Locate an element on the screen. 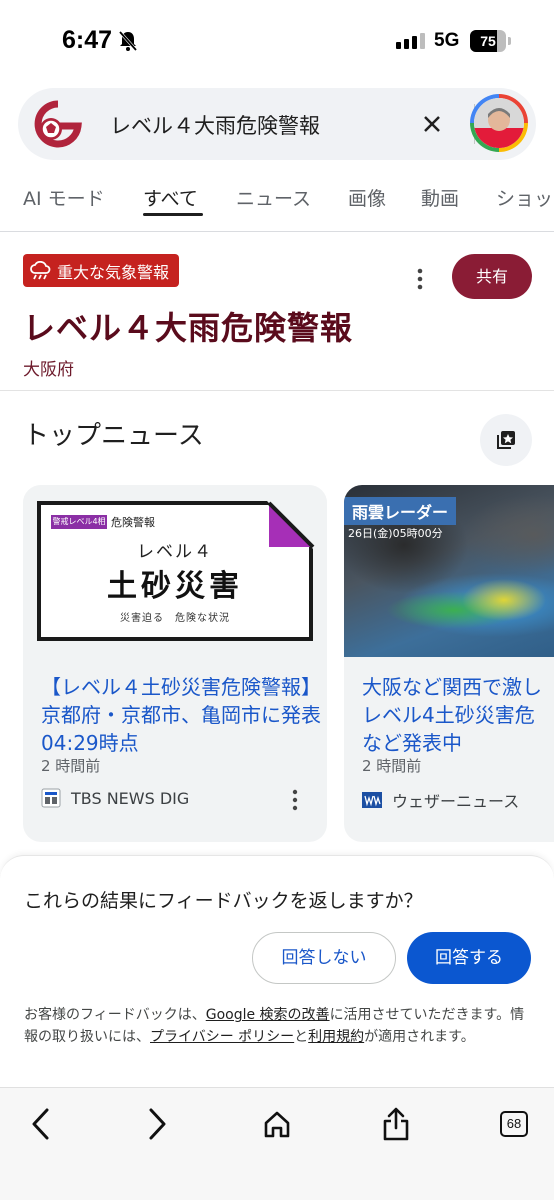  browser-toolbar: 68 is located at coordinates (277, 1143).